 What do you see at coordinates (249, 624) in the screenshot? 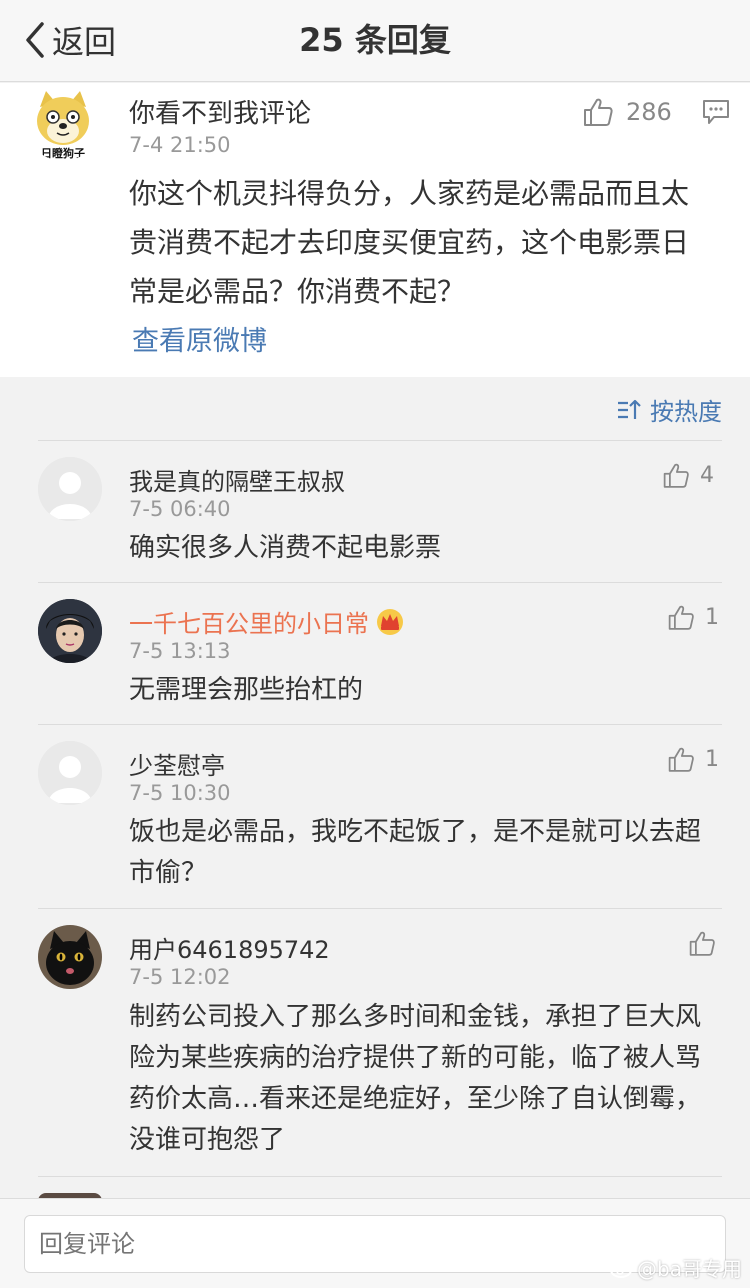
I see `reply-username-text: 一千七百公里的小日常` at bounding box center [249, 624].